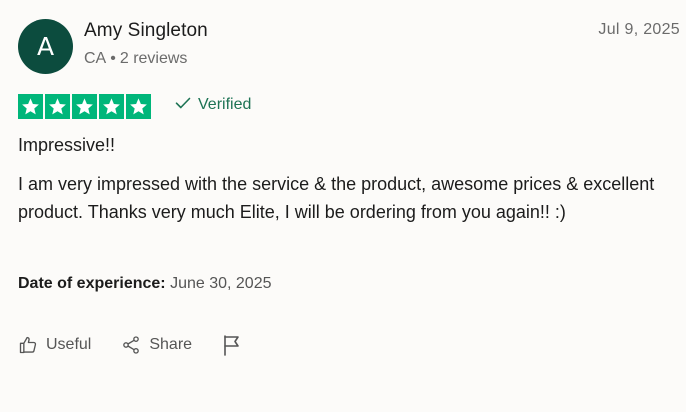 This screenshot has width=686, height=412. I want to click on star-rating, so click(84, 106).